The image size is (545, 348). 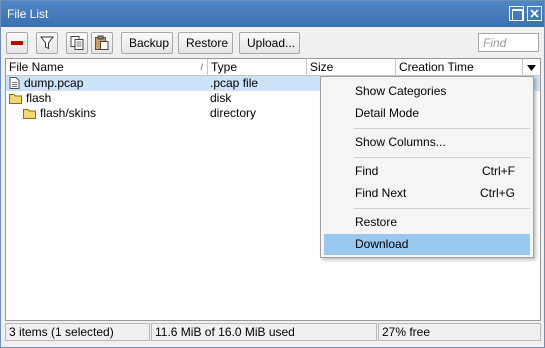 I want to click on copy-button, so click(x=77, y=43).